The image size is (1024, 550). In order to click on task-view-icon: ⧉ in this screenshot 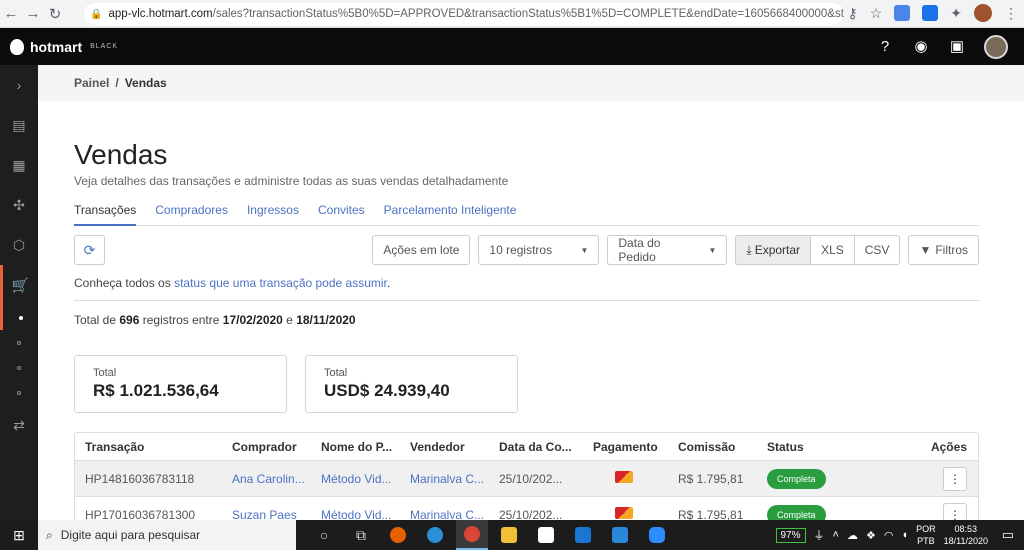, I will do `click(361, 535)`.